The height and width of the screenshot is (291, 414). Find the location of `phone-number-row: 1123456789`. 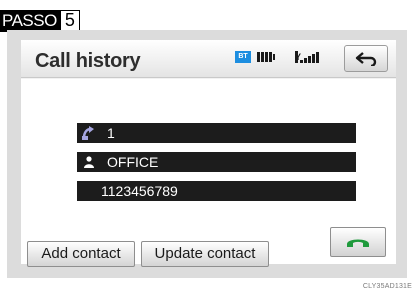

phone-number-row: 1123456789 is located at coordinates (216, 191).